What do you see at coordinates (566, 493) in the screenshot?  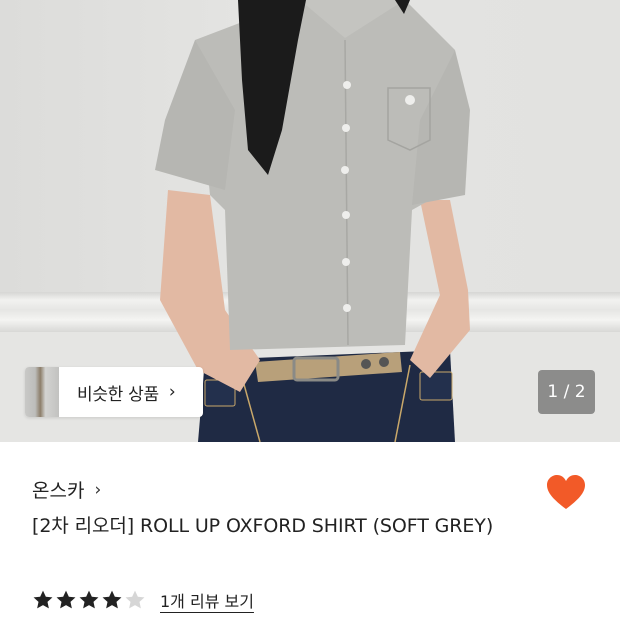 I see `heart-icon` at bounding box center [566, 493].